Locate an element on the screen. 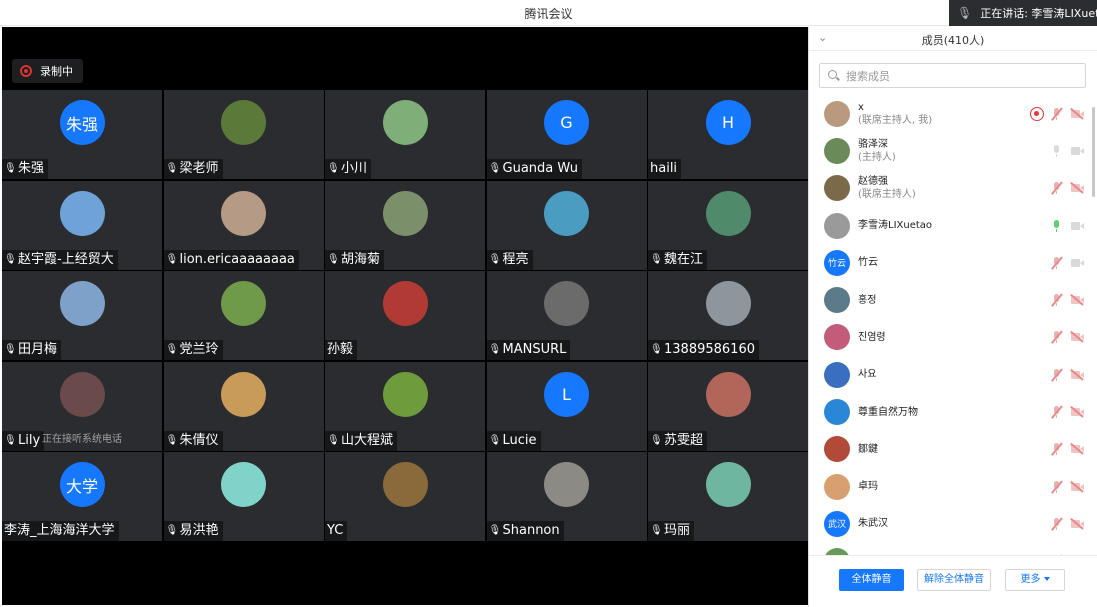 Image resolution: width=1097 pixels, height=607 pixels. member-row: 尊重自然万物 is located at coordinates (953, 411).